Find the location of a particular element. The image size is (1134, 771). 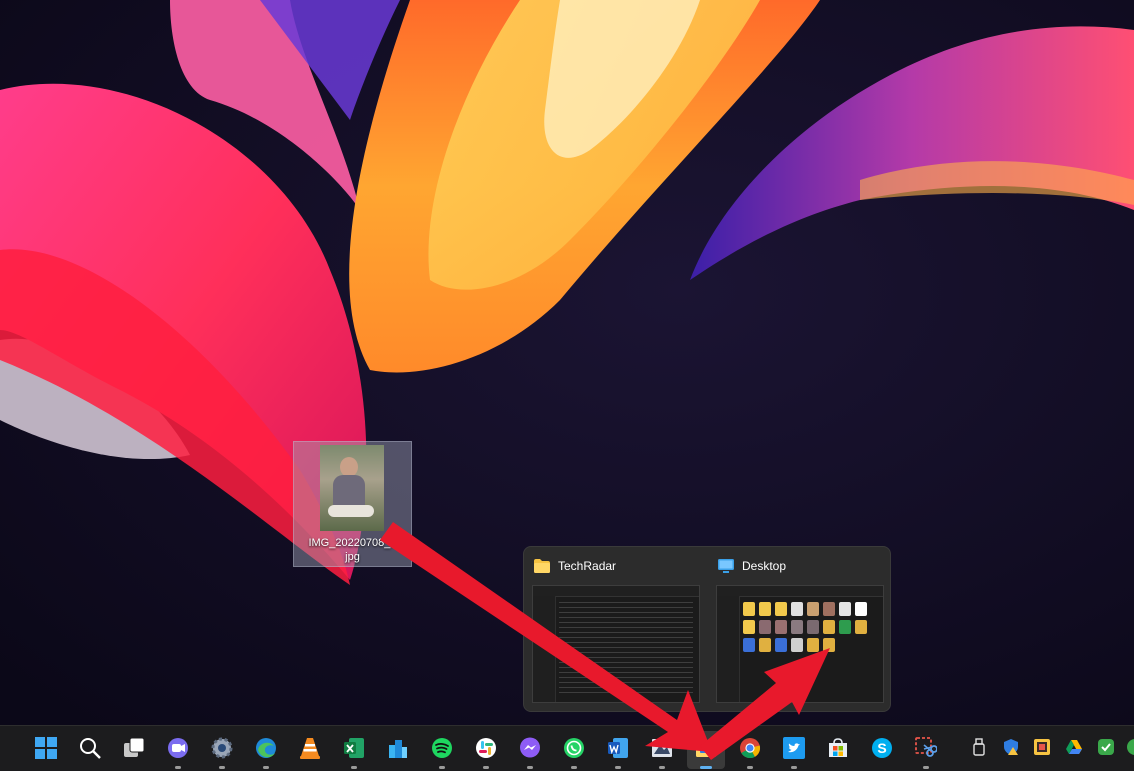

task-view-button is located at coordinates (134, 750).